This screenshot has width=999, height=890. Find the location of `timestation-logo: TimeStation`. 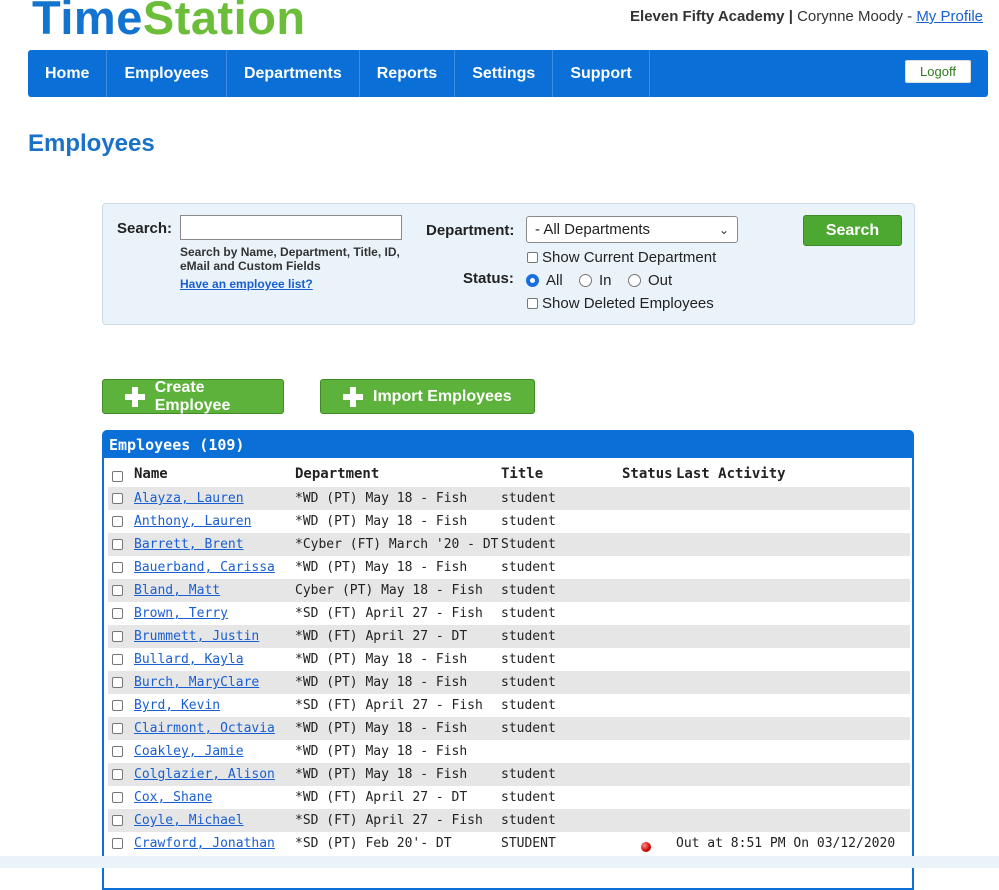

timestation-logo: TimeStation is located at coordinates (169, 24).